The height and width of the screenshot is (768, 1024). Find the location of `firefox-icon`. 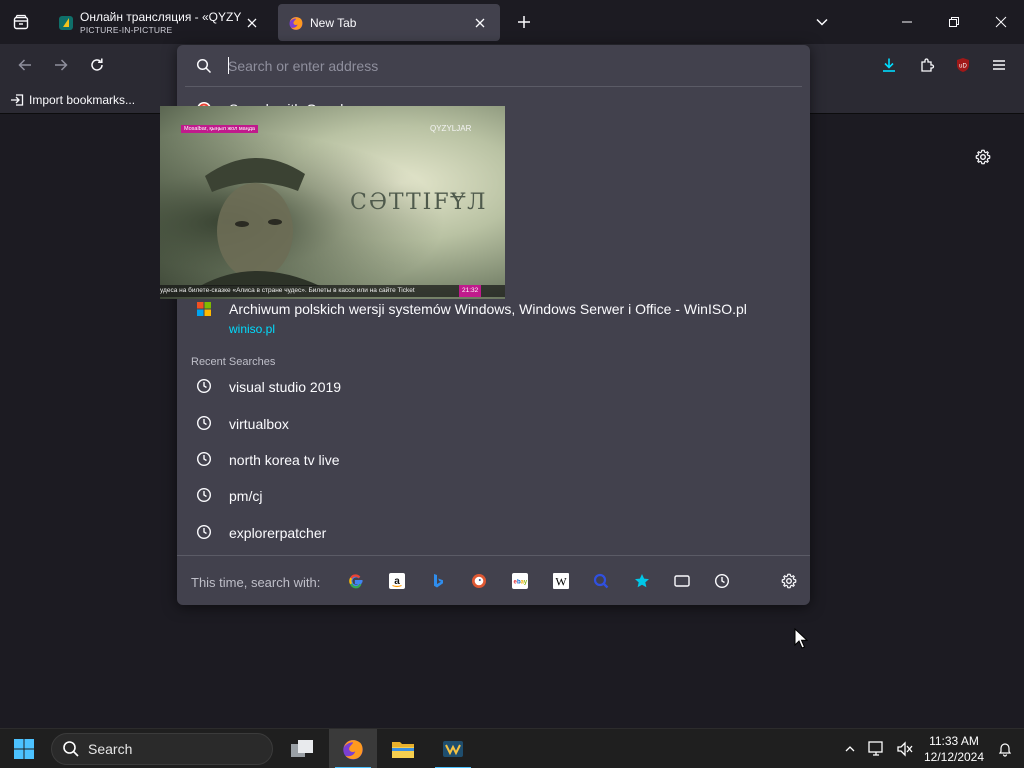

firefox-icon is located at coordinates (353, 750).